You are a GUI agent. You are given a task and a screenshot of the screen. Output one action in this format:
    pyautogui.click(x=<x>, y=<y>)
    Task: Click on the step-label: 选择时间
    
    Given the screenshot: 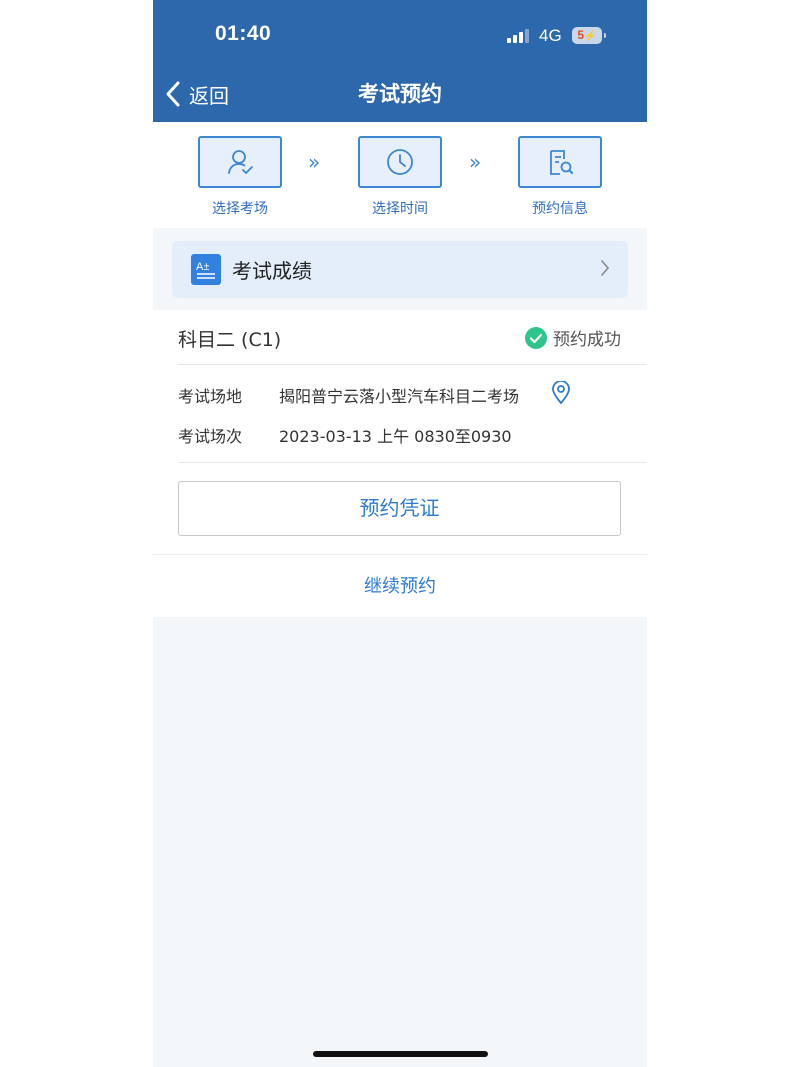 What is the action you would take?
    pyautogui.click(x=400, y=209)
    